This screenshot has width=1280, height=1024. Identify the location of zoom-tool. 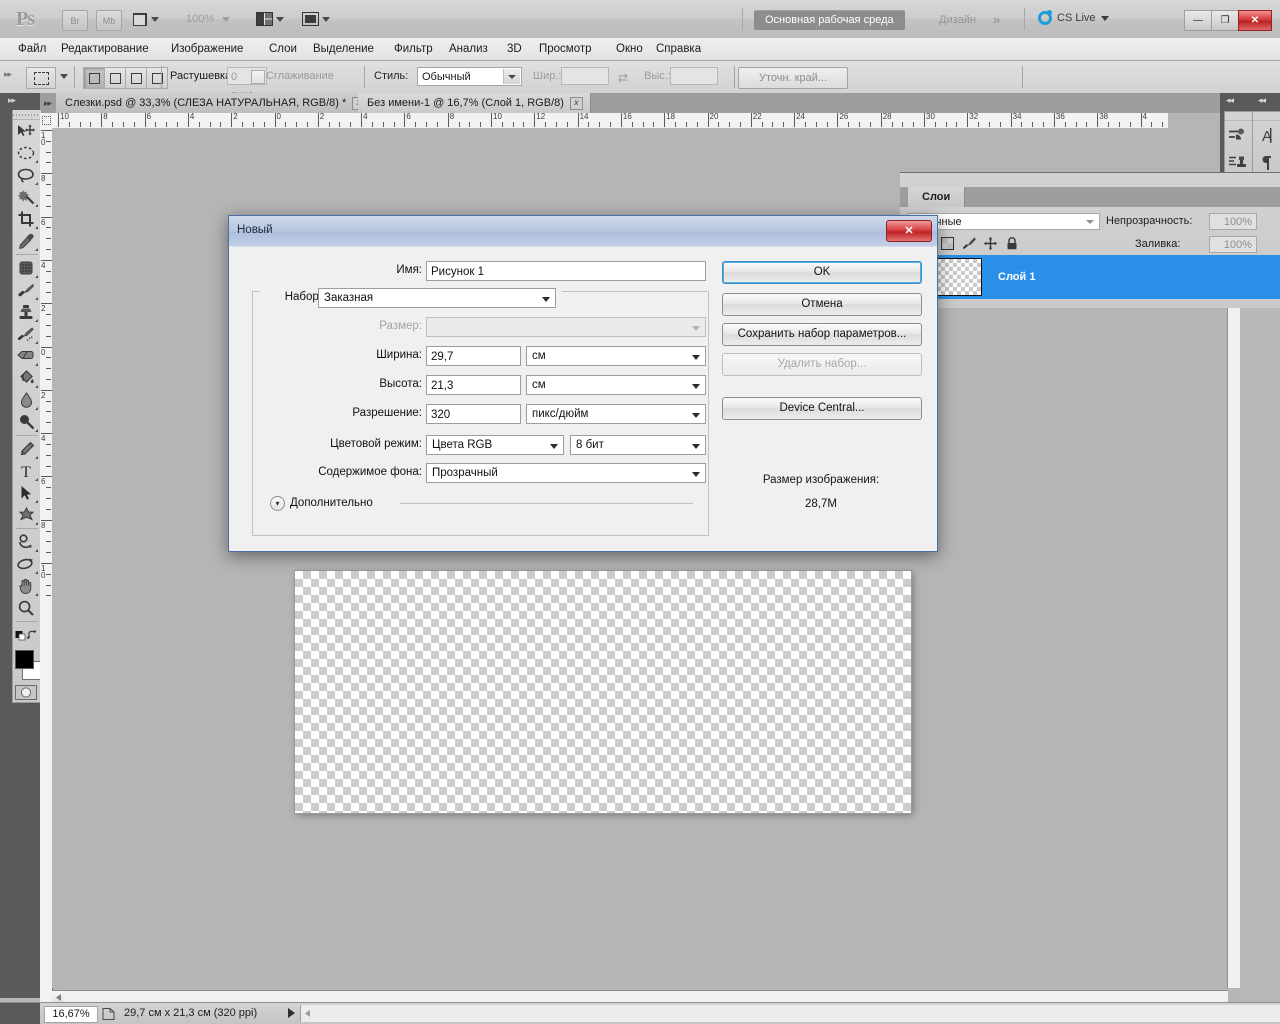
(26, 608).